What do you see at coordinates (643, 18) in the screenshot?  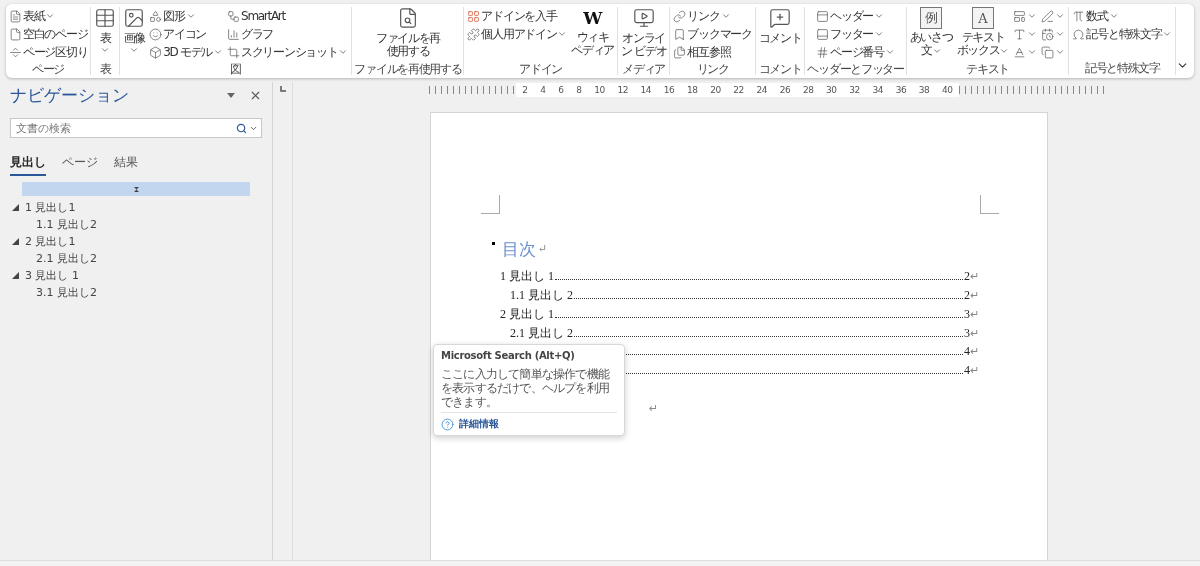 I see `video-icon` at bounding box center [643, 18].